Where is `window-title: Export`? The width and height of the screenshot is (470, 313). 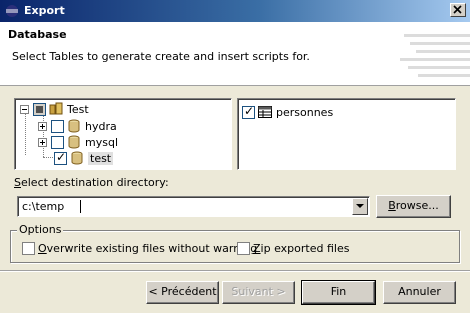 window-title: Export is located at coordinates (44, 10).